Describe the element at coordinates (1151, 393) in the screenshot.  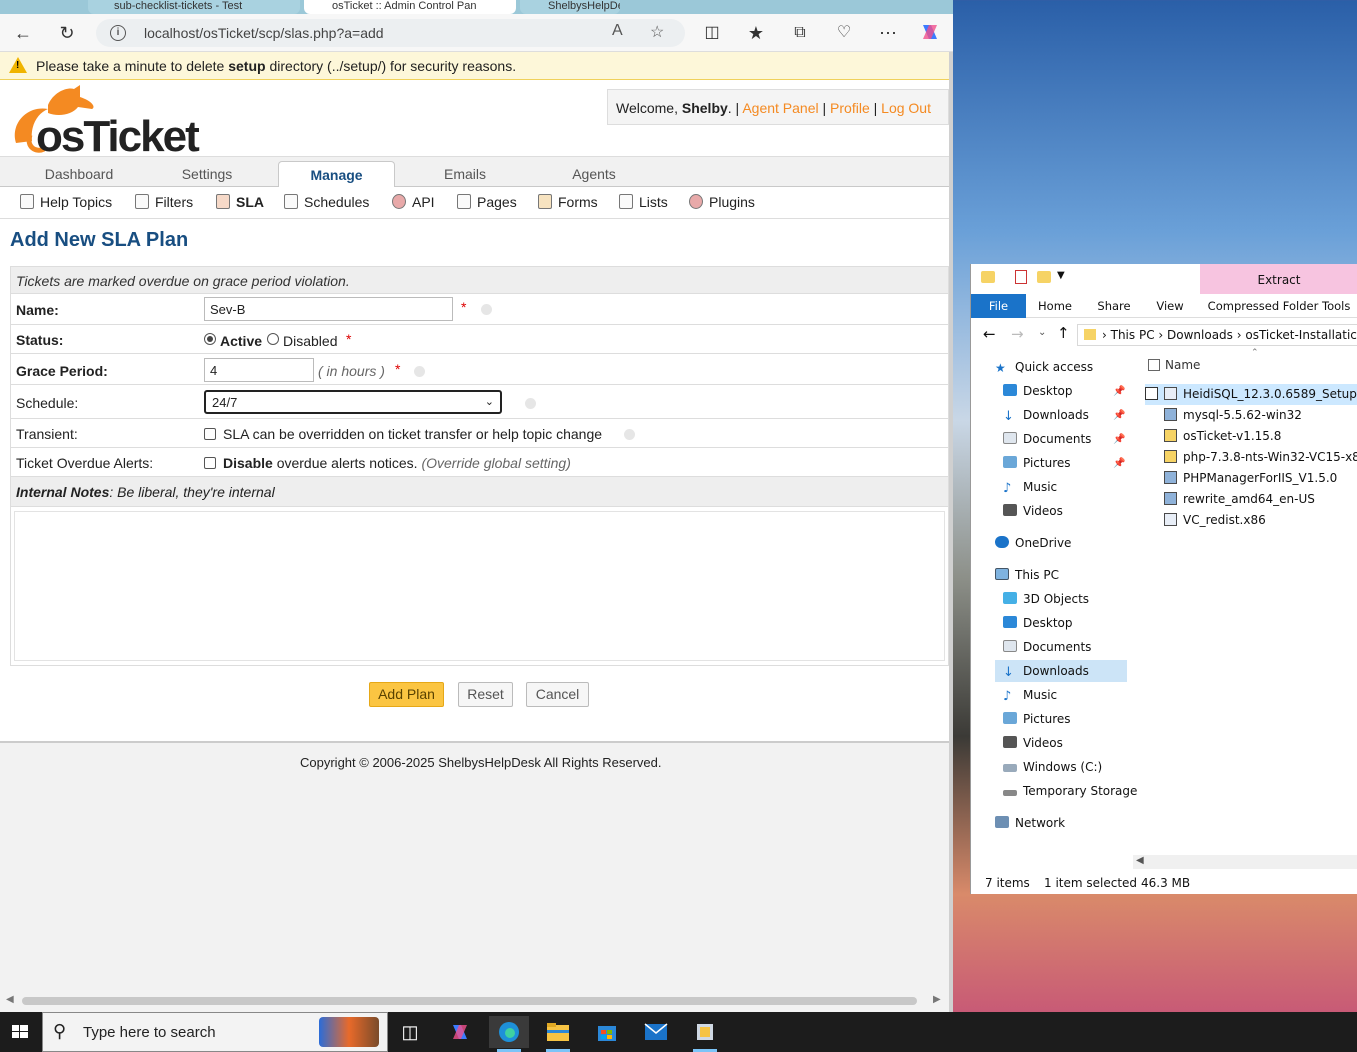
I see `checkbox-checked-icon` at that location.